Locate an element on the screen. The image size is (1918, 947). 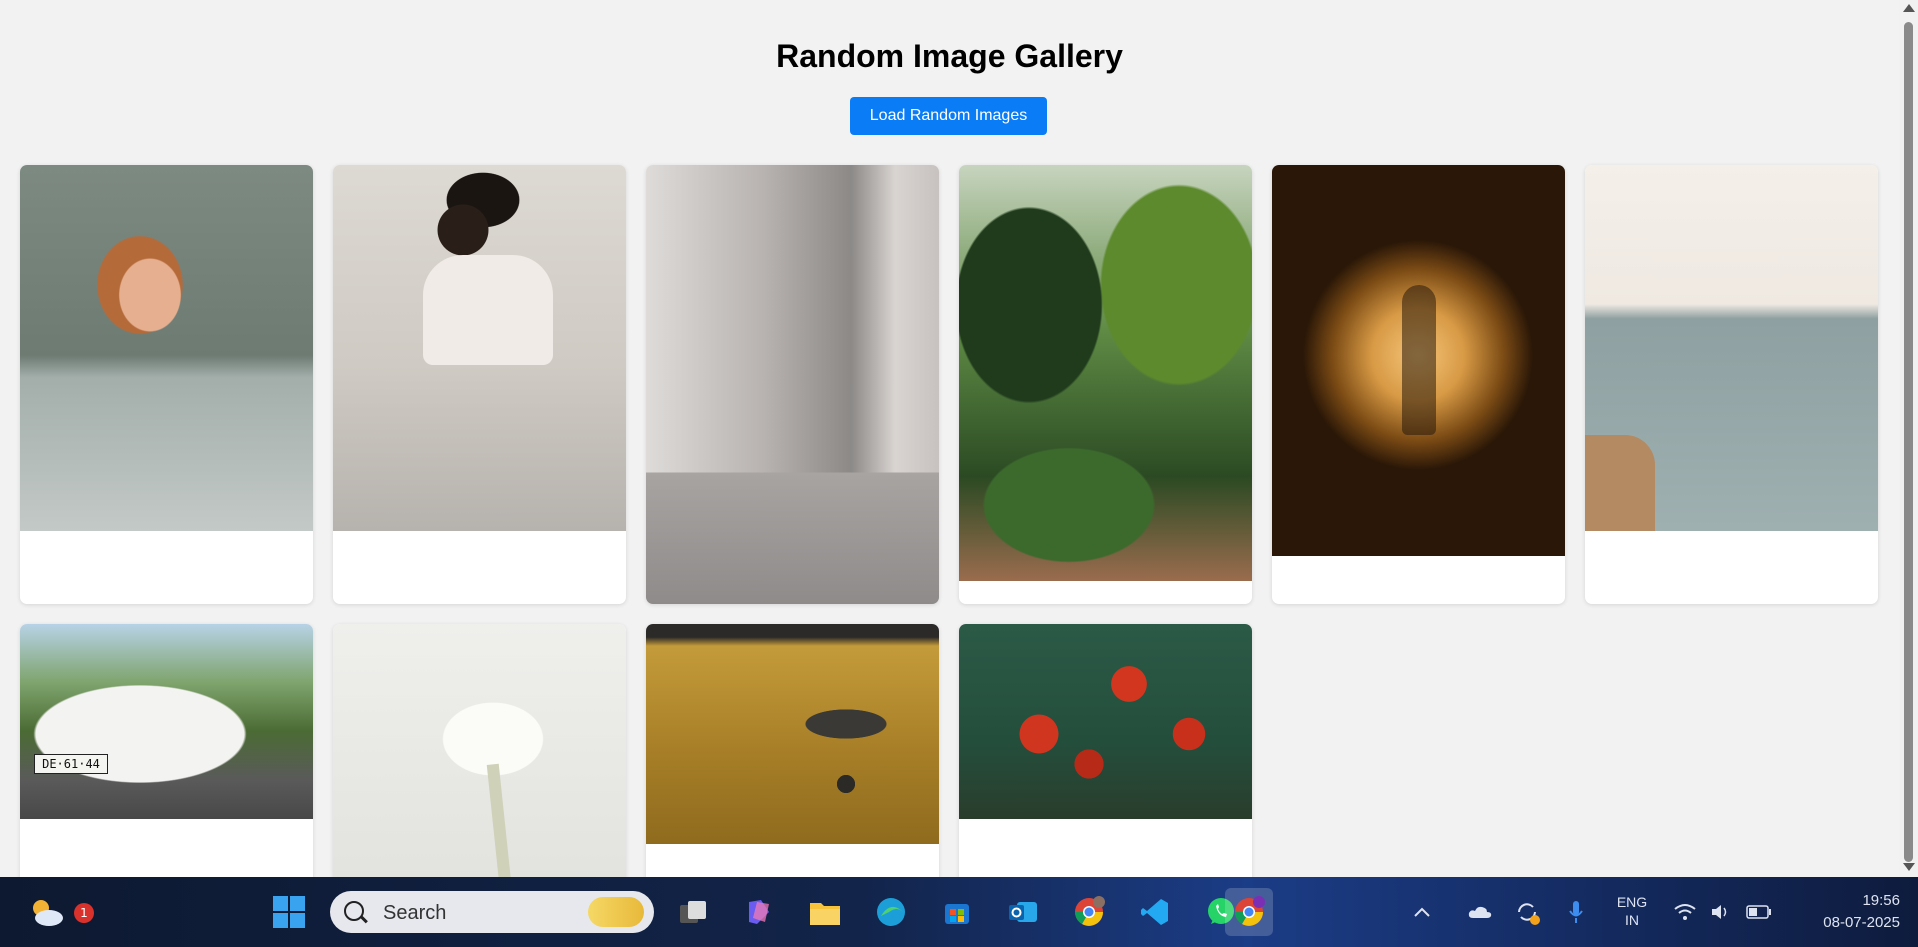
outlook-icon is located at coordinates (1023, 912).